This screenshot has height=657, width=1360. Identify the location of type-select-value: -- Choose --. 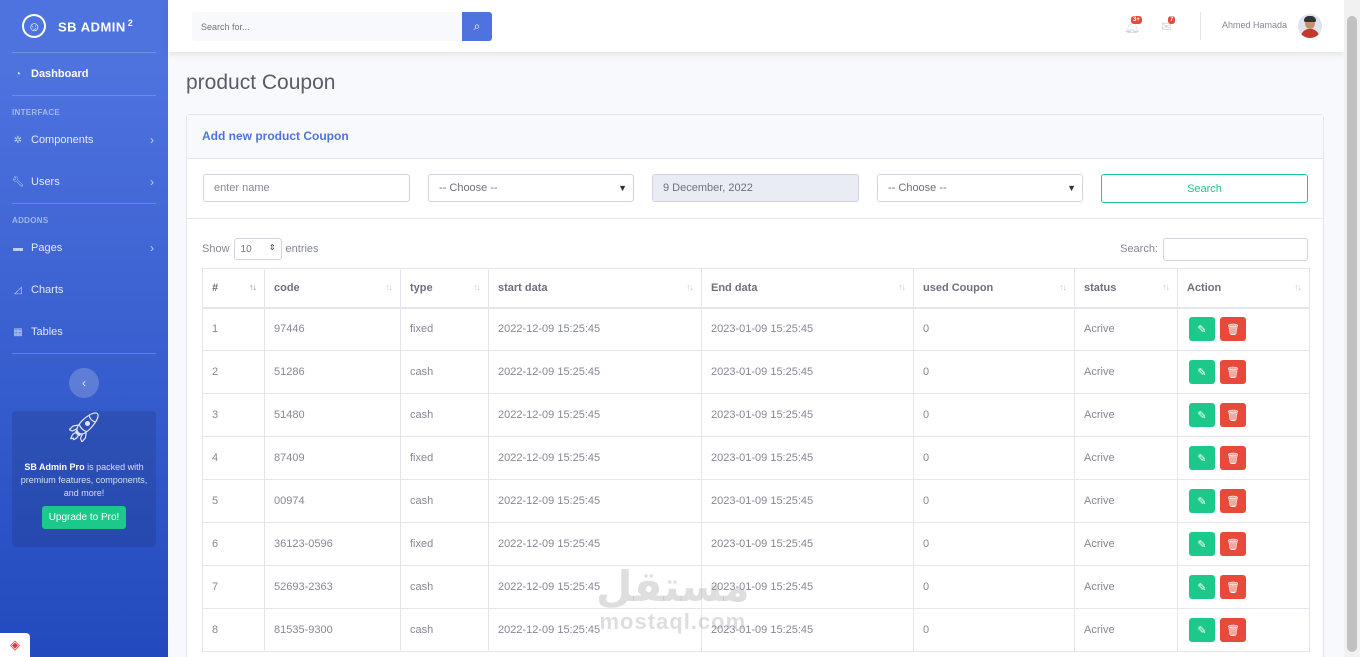
(468, 188).